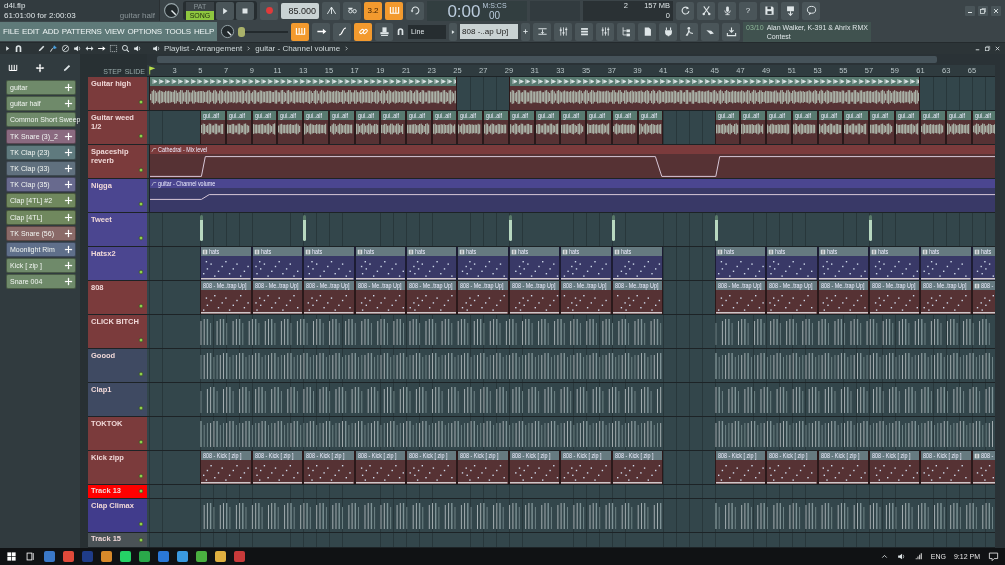 This screenshot has height=565, width=1005. Describe the element at coordinates (300, 10) in the screenshot. I see `tempo-field: 85.000` at that location.